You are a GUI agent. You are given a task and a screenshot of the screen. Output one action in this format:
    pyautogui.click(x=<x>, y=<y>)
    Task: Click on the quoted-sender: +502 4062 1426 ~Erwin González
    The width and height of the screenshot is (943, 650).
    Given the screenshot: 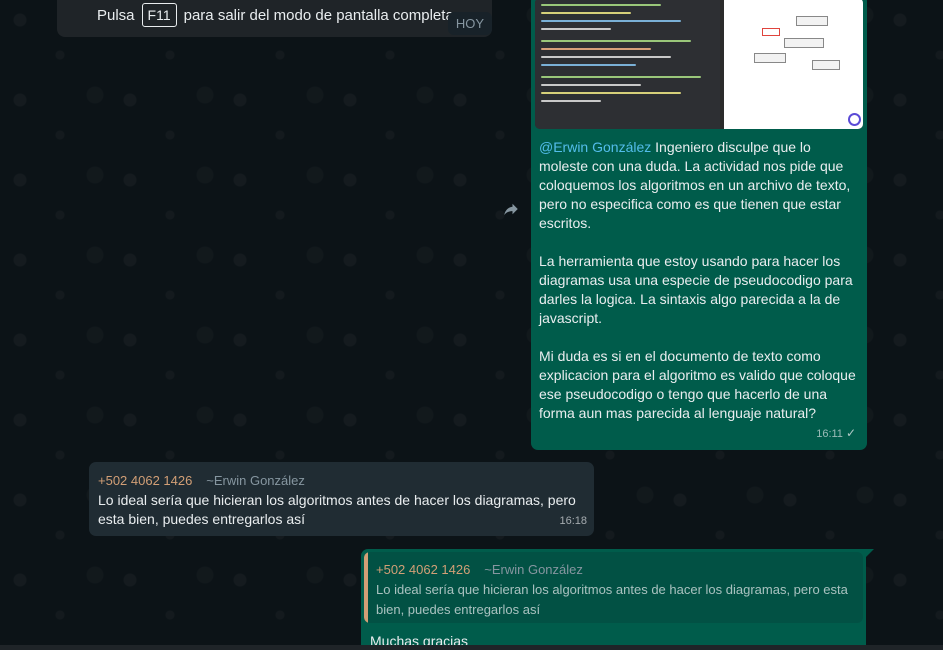 What is the action you would take?
    pyautogui.click(x=479, y=569)
    